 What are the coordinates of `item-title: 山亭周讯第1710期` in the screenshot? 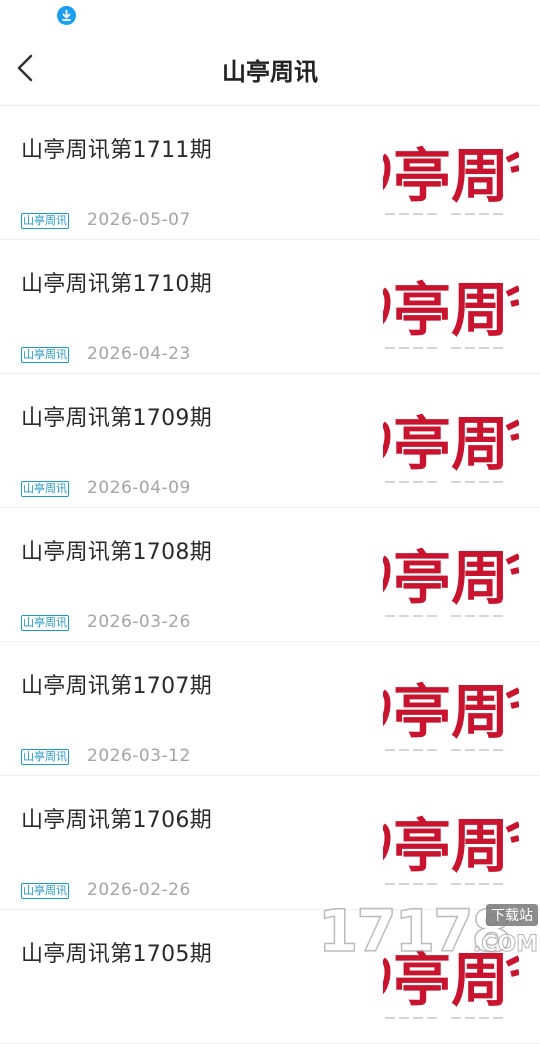 It's located at (116, 284).